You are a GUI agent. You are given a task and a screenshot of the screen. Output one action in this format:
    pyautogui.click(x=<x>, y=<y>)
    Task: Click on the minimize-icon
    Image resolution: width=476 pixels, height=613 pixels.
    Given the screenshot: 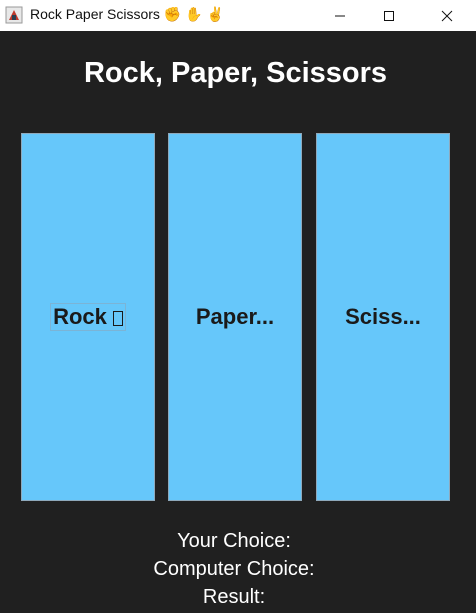 What is the action you would take?
    pyautogui.click(x=340, y=15)
    